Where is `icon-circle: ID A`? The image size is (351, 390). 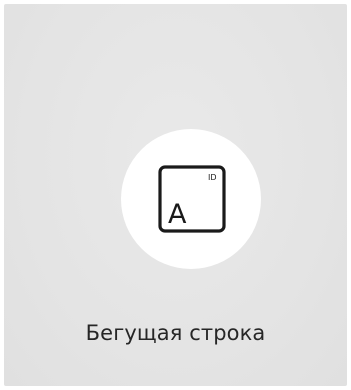
icon-circle: ID A is located at coordinates (191, 199).